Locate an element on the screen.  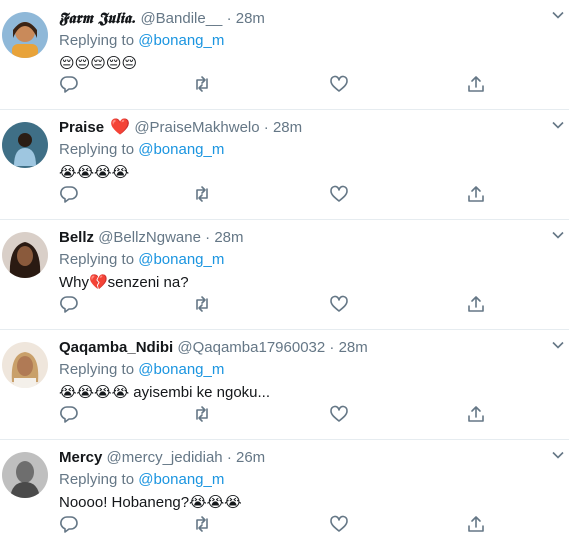
user-handle: @mercy_jedidiah is located at coordinates (165, 457).